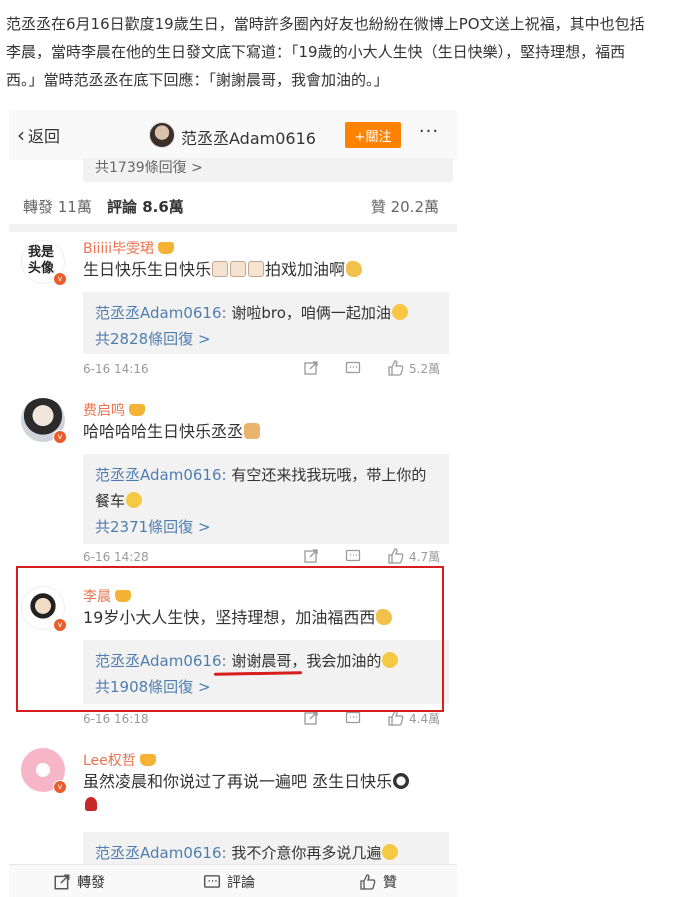 The height and width of the screenshot is (897, 682). I want to click on rose-icon, so click(91, 804).